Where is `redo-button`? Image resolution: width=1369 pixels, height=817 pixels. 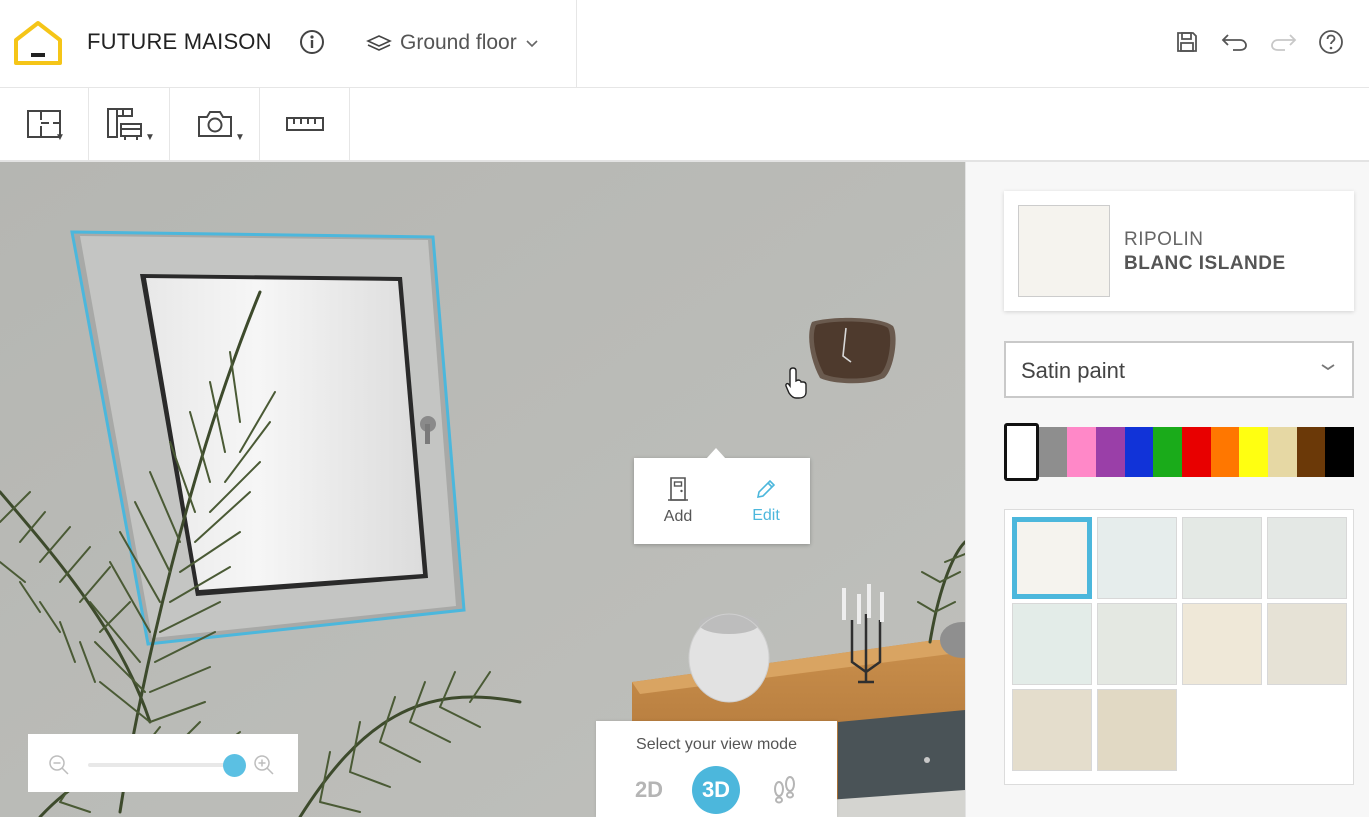
redo-button is located at coordinates (1283, 42).